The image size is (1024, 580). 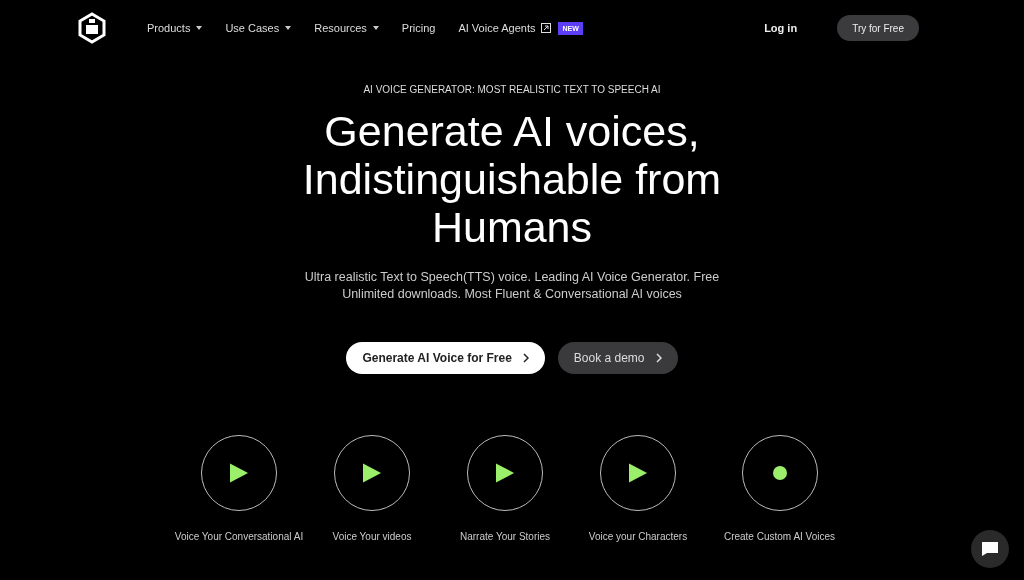 I want to click on logo-icon, so click(x=92, y=28).